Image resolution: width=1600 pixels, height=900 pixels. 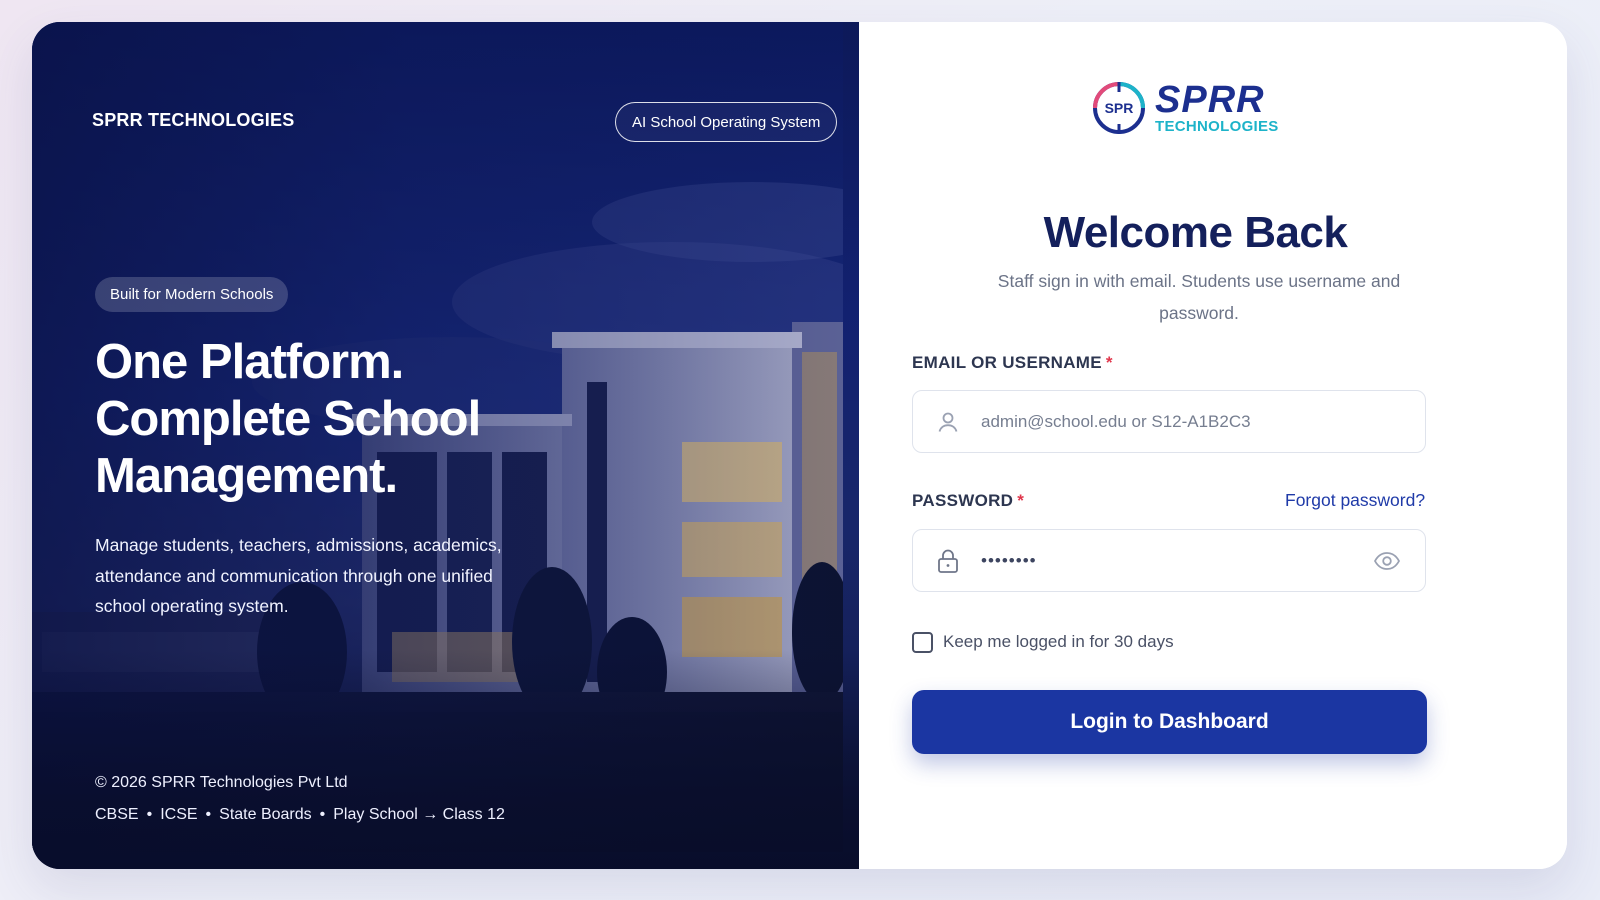 I want to click on remember-checkbox, so click(x=922, y=642).